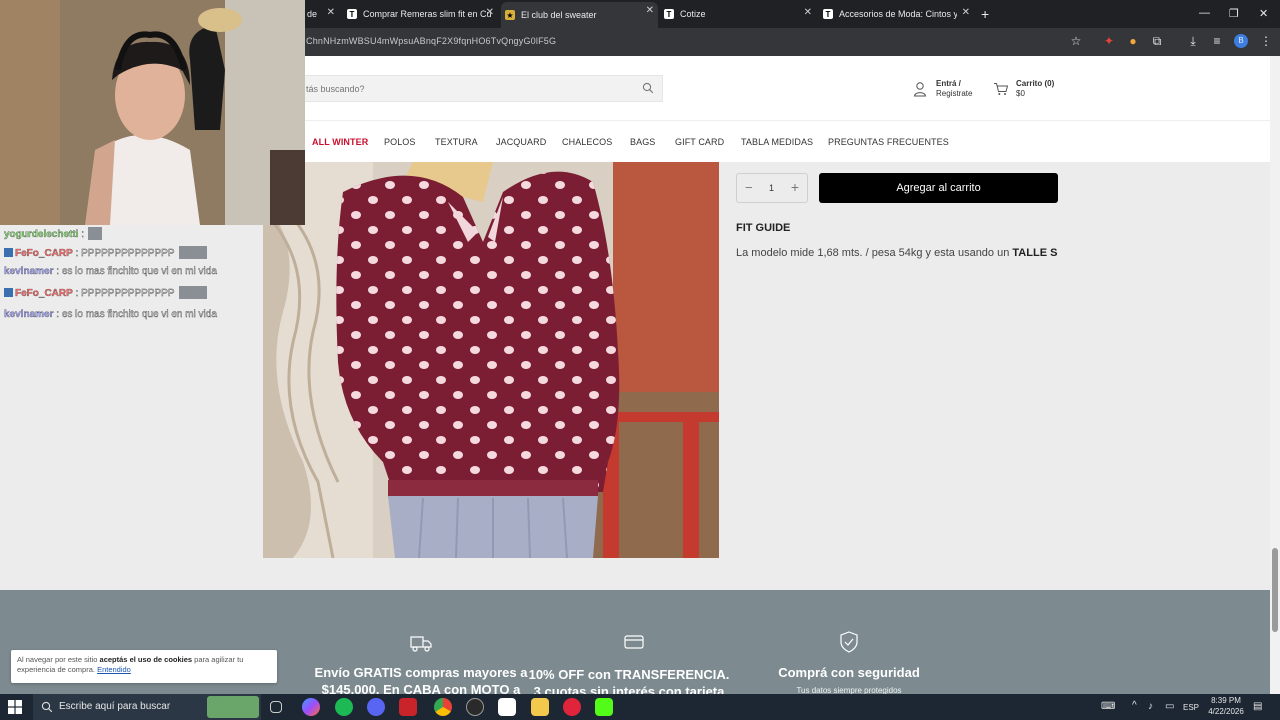  Describe the element at coordinates (1035, 89) in the screenshot. I see `cart-link: Carrito (0) $0` at that location.